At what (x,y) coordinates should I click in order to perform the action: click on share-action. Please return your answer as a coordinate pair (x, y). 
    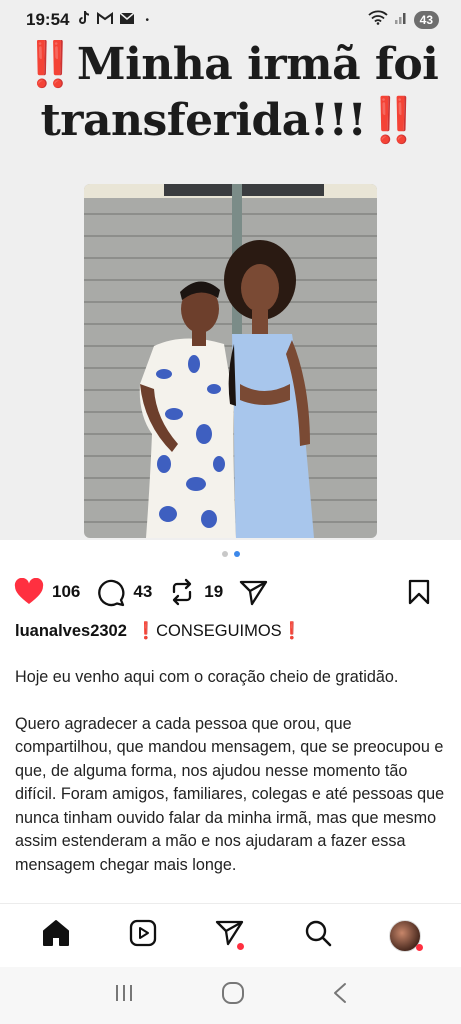
    Looking at the image, I should click on (253, 592).